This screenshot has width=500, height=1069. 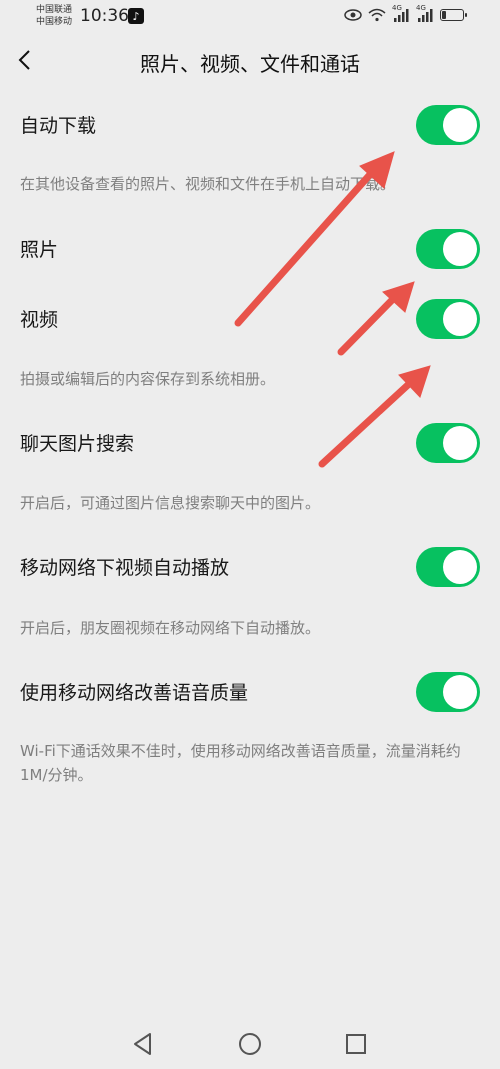 I want to click on setting-label: 使用移动网络改善语音质量, so click(x=134, y=693).